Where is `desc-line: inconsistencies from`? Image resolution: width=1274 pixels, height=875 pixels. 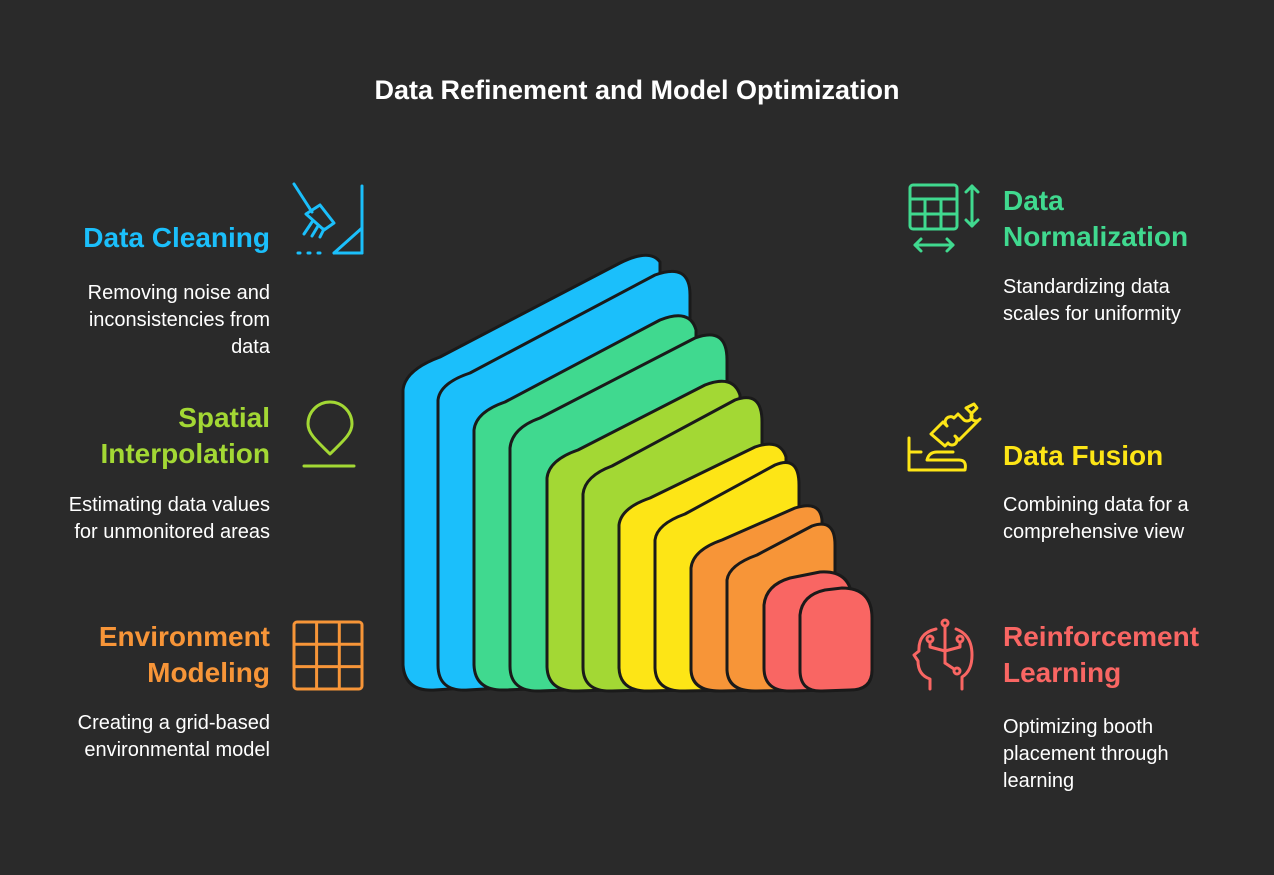 desc-line: inconsistencies from is located at coordinates (179, 320).